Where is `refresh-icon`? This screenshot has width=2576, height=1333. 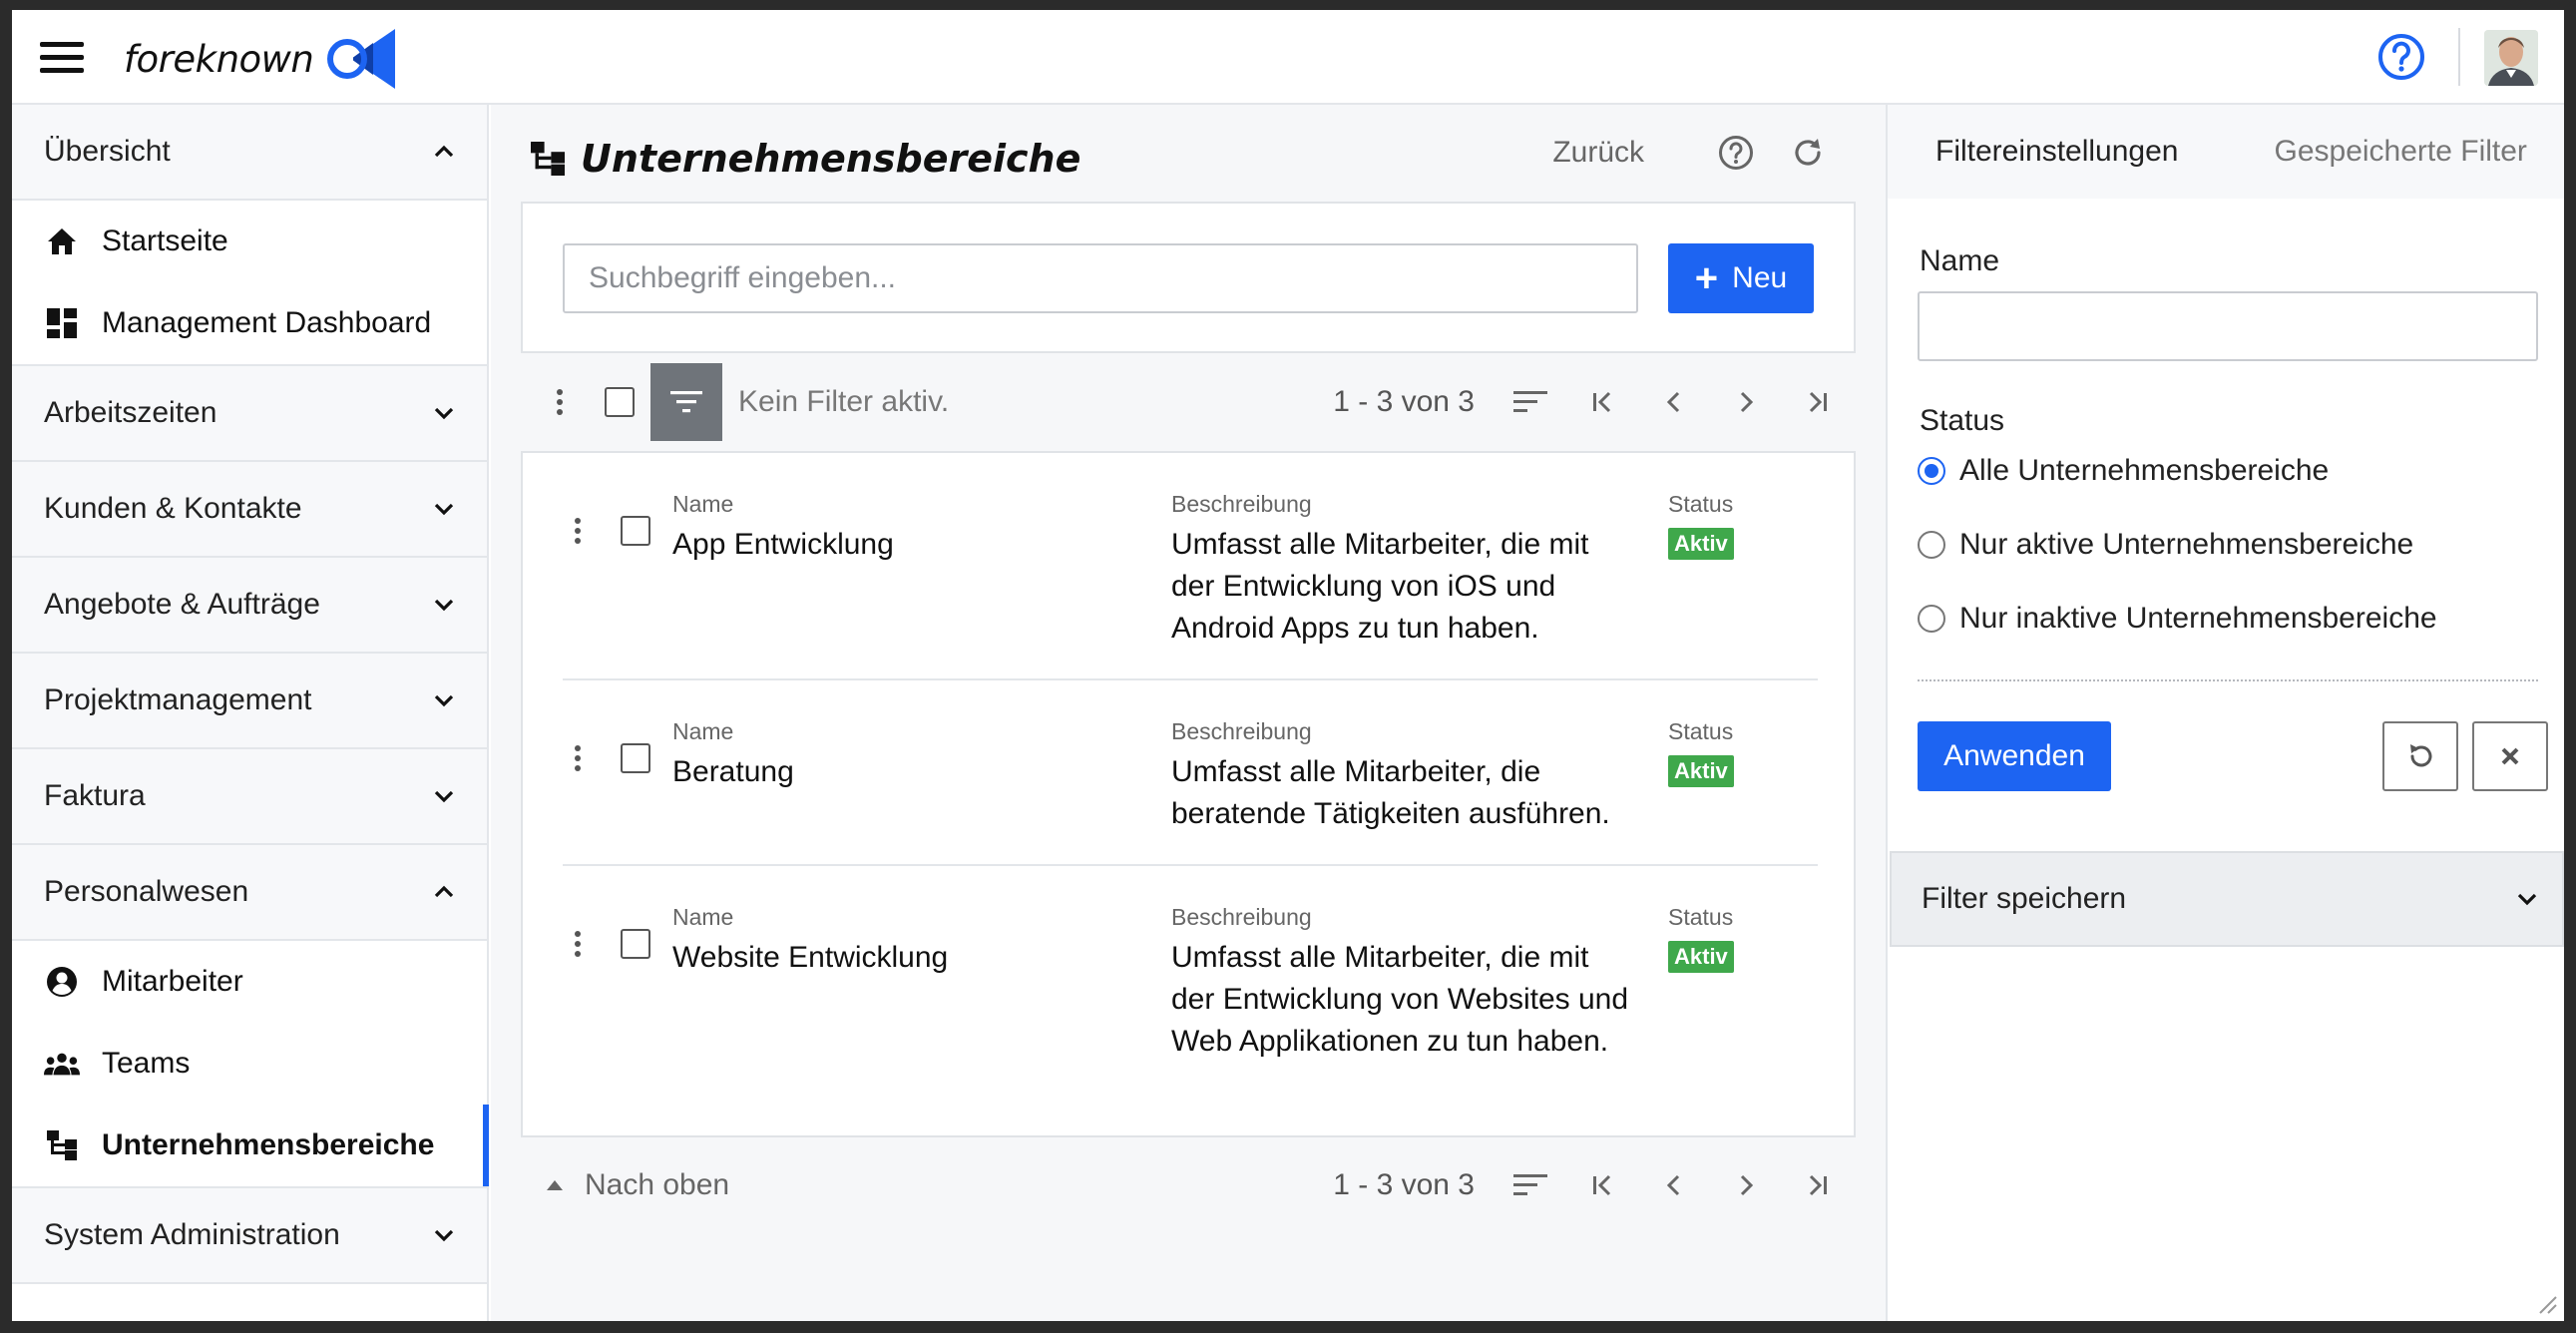
refresh-icon is located at coordinates (1808, 153).